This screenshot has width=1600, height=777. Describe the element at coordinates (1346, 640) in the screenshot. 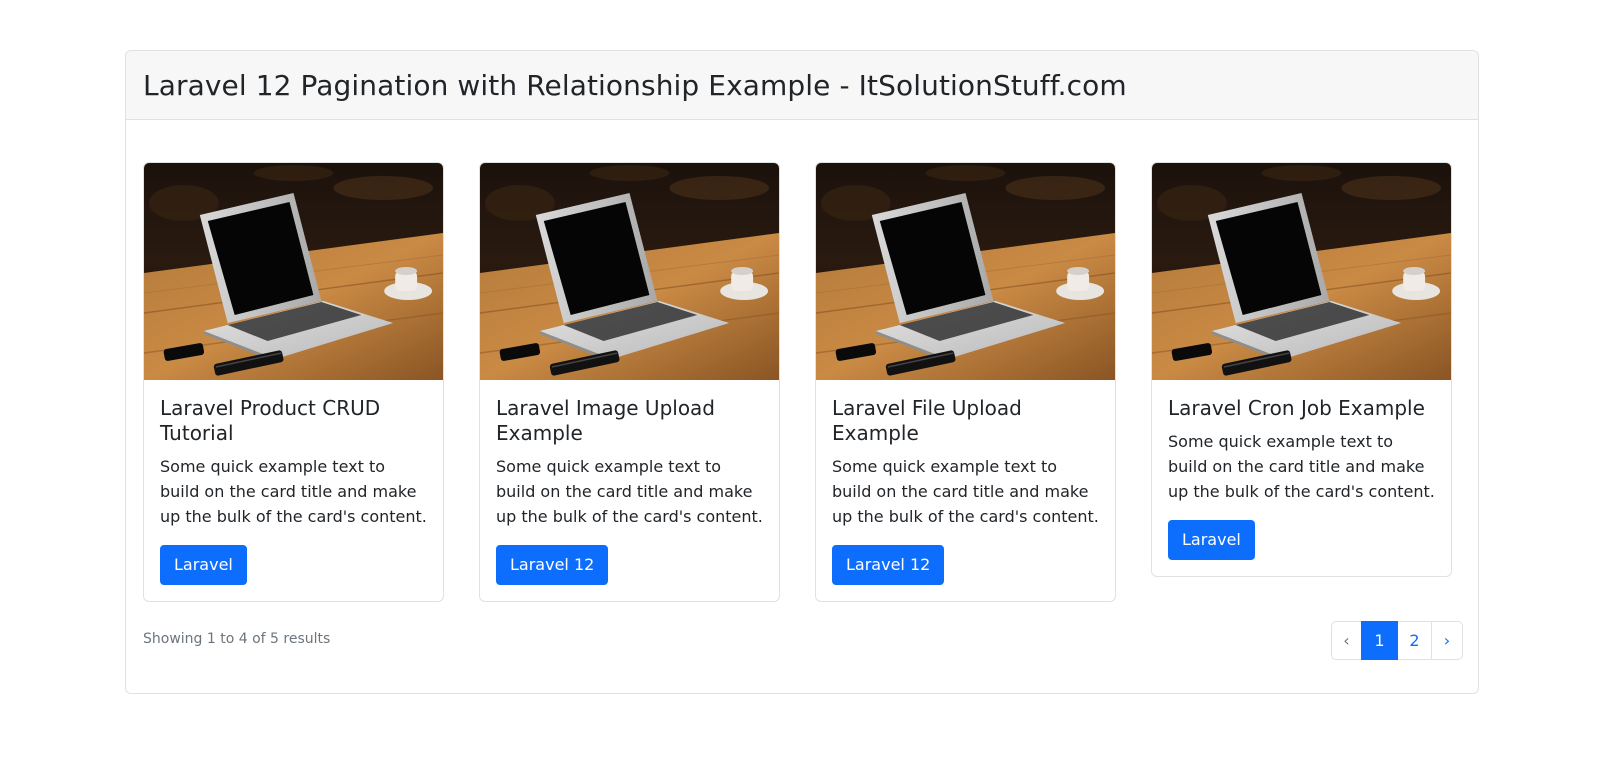

I see `prev-page-button: ‹` at that location.